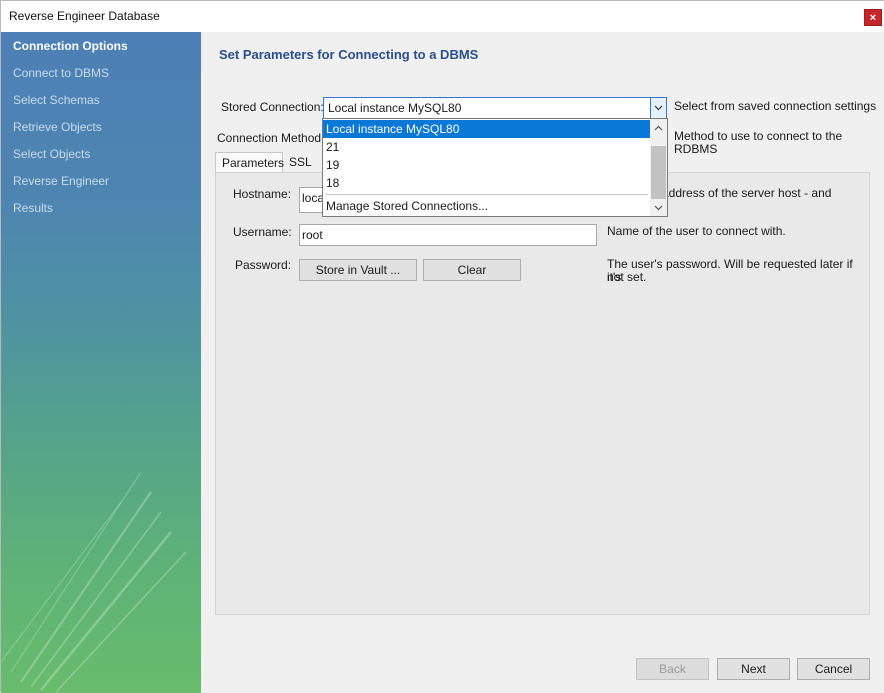 This screenshot has width=884, height=693. What do you see at coordinates (249, 162) in the screenshot?
I see `tab-parameters: Parameters` at bounding box center [249, 162].